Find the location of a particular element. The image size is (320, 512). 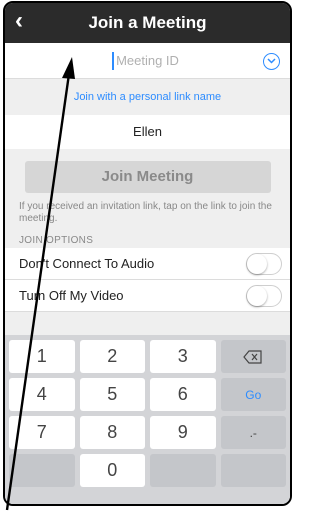

option-label: Turn Off My Video is located at coordinates (71, 295).